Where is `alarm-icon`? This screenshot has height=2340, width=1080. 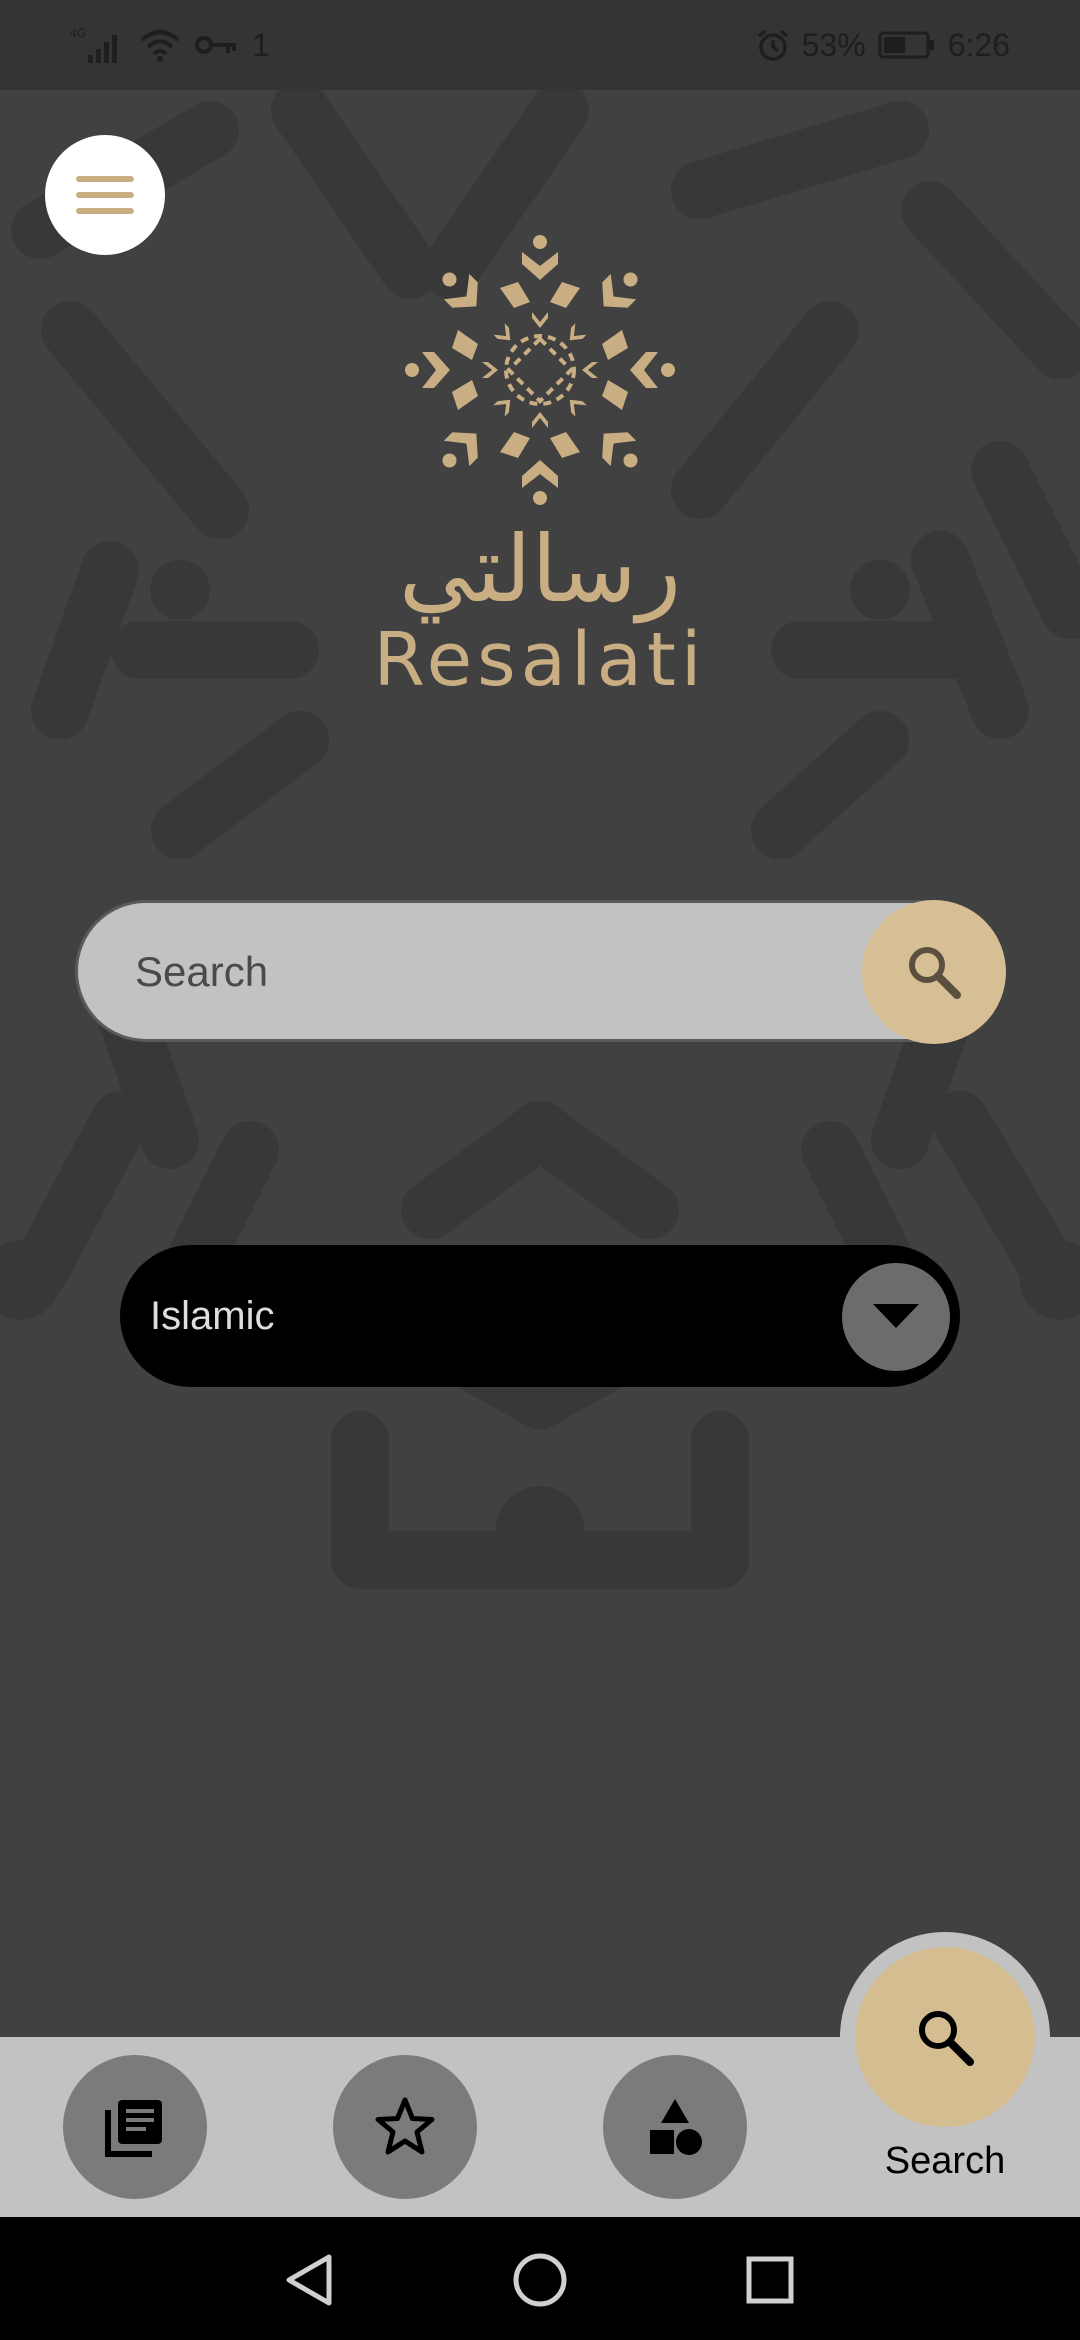 alarm-icon is located at coordinates (772, 45).